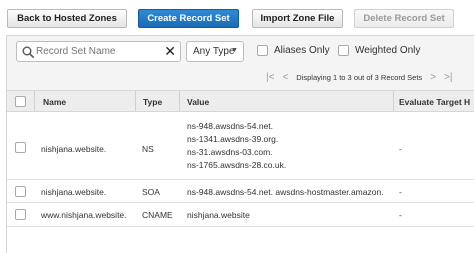 The image size is (474, 253). What do you see at coordinates (343, 50) in the screenshot?
I see `weighted-only-checkbox` at bounding box center [343, 50].